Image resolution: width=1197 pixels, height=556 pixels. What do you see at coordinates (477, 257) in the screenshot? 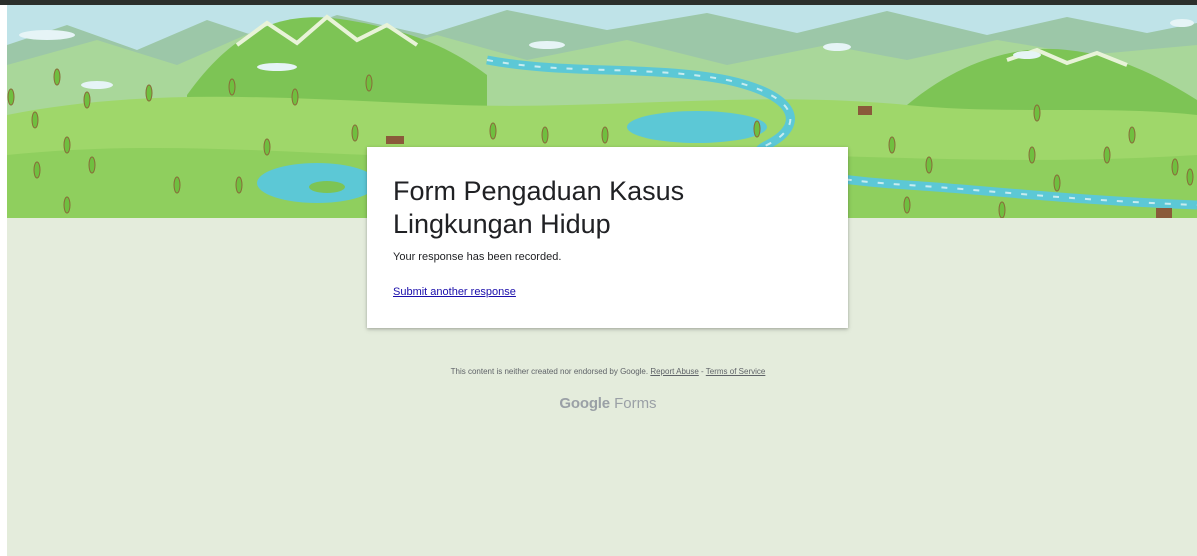
I see `confirmation-message: Your response has been recorded.` at bounding box center [477, 257].